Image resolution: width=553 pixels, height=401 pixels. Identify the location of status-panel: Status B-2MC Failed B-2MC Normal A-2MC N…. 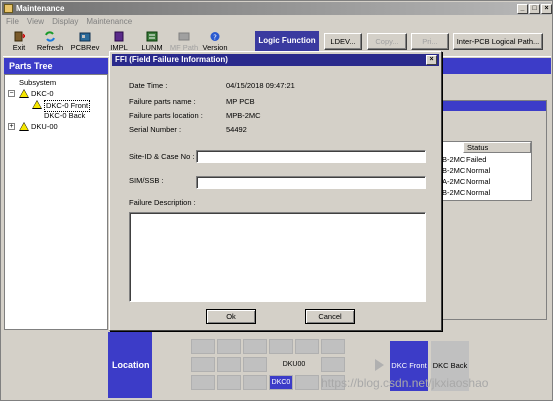
(493, 210).